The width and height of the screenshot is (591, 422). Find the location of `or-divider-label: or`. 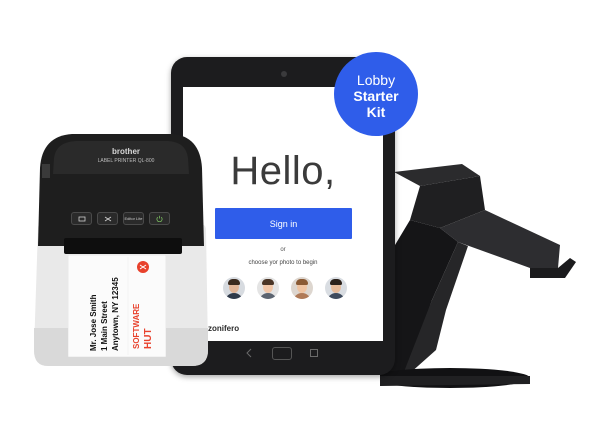

or-divider-label: or is located at coordinates (283, 250).